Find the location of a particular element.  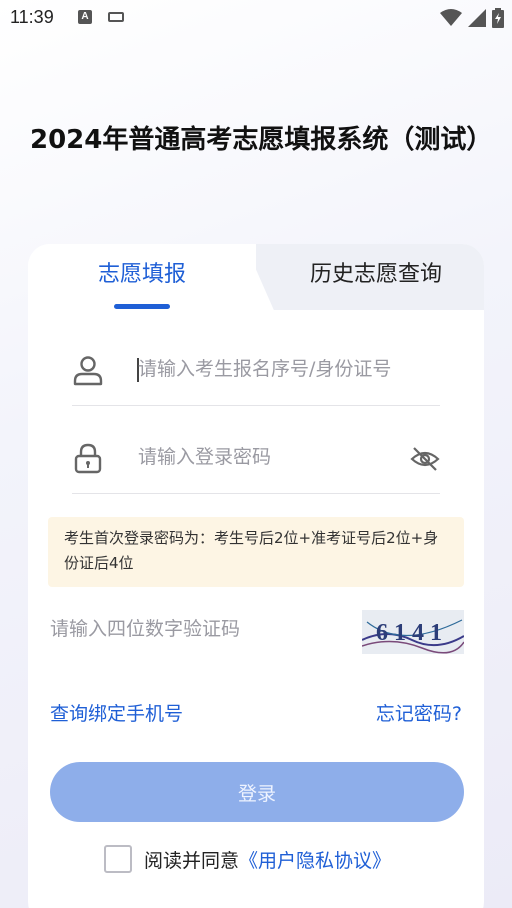

bind-phone-link: 查询绑定手机号 is located at coordinates (116, 712).